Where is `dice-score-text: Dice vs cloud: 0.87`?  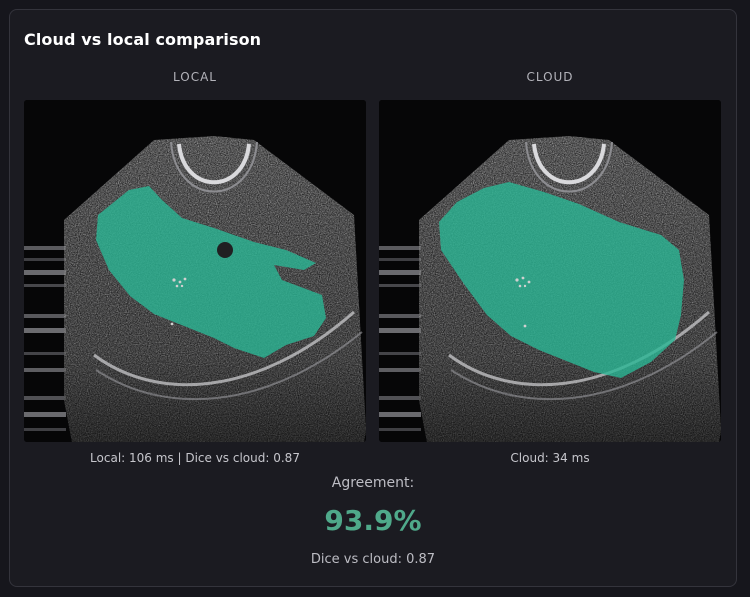 dice-score-text: Dice vs cloud: 0.87 is located at coordinates (373, 559).